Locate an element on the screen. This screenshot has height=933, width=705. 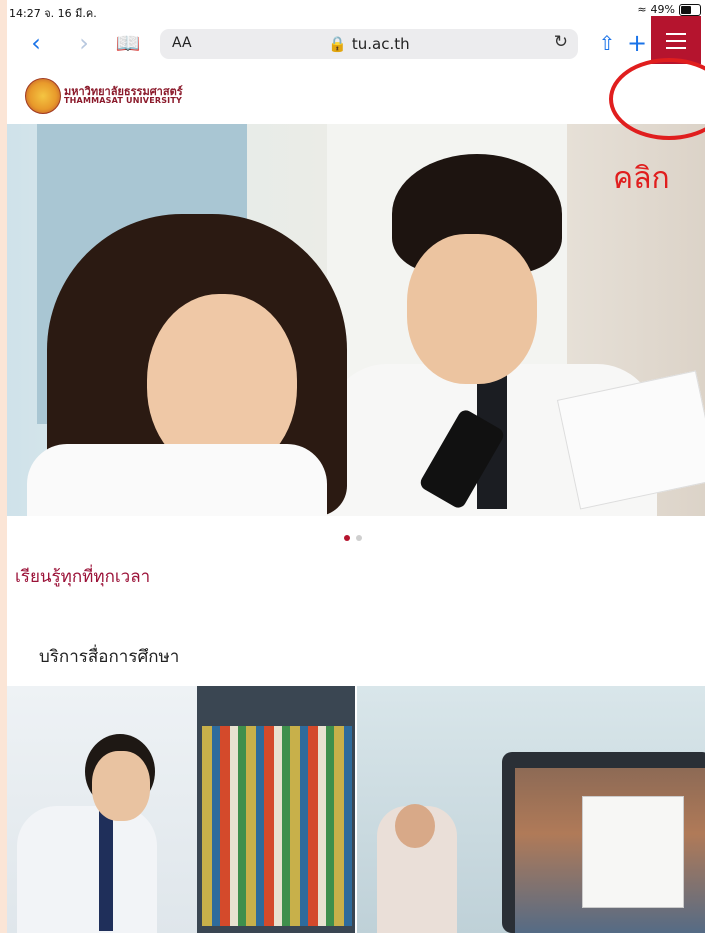
plus-icon: + is located at coordinates (637, 43).